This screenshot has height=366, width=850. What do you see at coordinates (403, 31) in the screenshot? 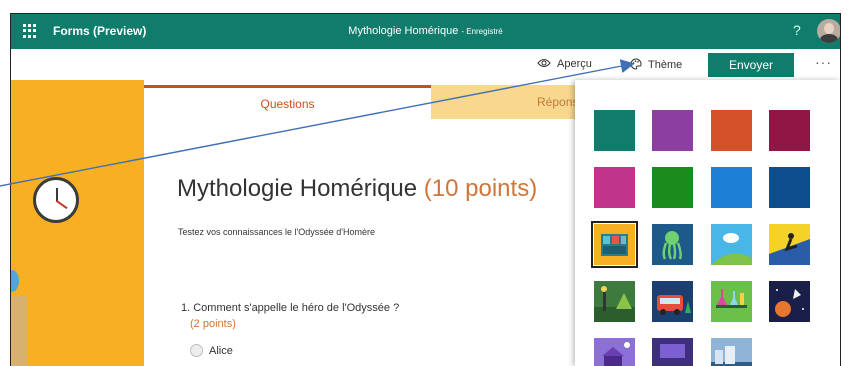
I see `document-name: Mythologie Homérique` at bounding box center [403, 31].